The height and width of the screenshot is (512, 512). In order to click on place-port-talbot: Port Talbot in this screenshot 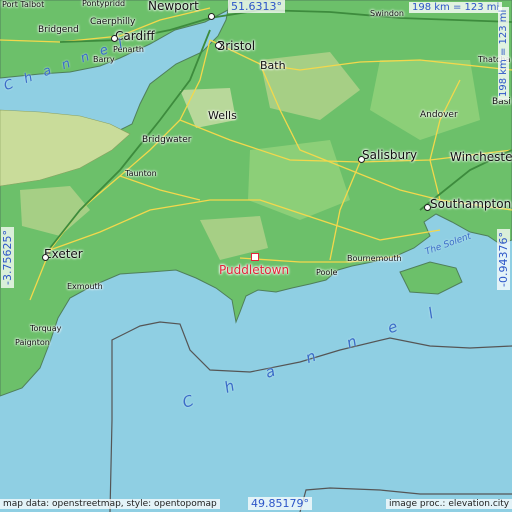, I will do `click(23, 4)`.